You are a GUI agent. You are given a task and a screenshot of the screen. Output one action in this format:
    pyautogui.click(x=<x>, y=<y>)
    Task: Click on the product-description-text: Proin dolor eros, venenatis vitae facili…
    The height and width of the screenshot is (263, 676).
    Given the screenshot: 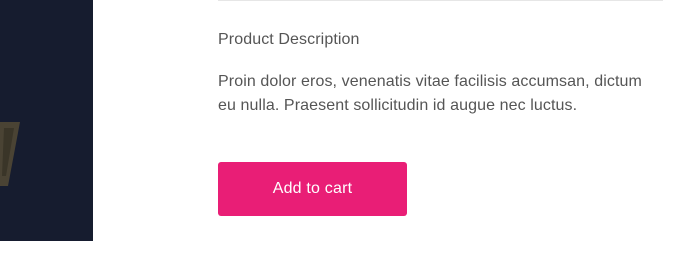 What is the action you would take?
    pyautogui.click(x=430, y=93)
    